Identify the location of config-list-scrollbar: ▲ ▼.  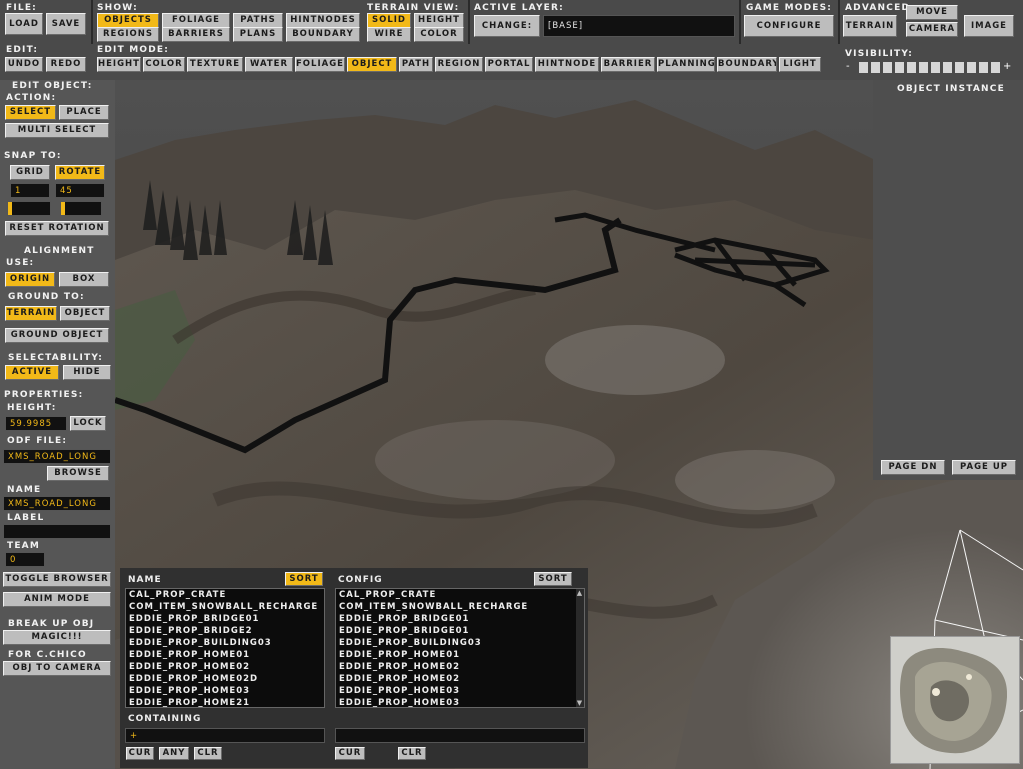
(580, 648).